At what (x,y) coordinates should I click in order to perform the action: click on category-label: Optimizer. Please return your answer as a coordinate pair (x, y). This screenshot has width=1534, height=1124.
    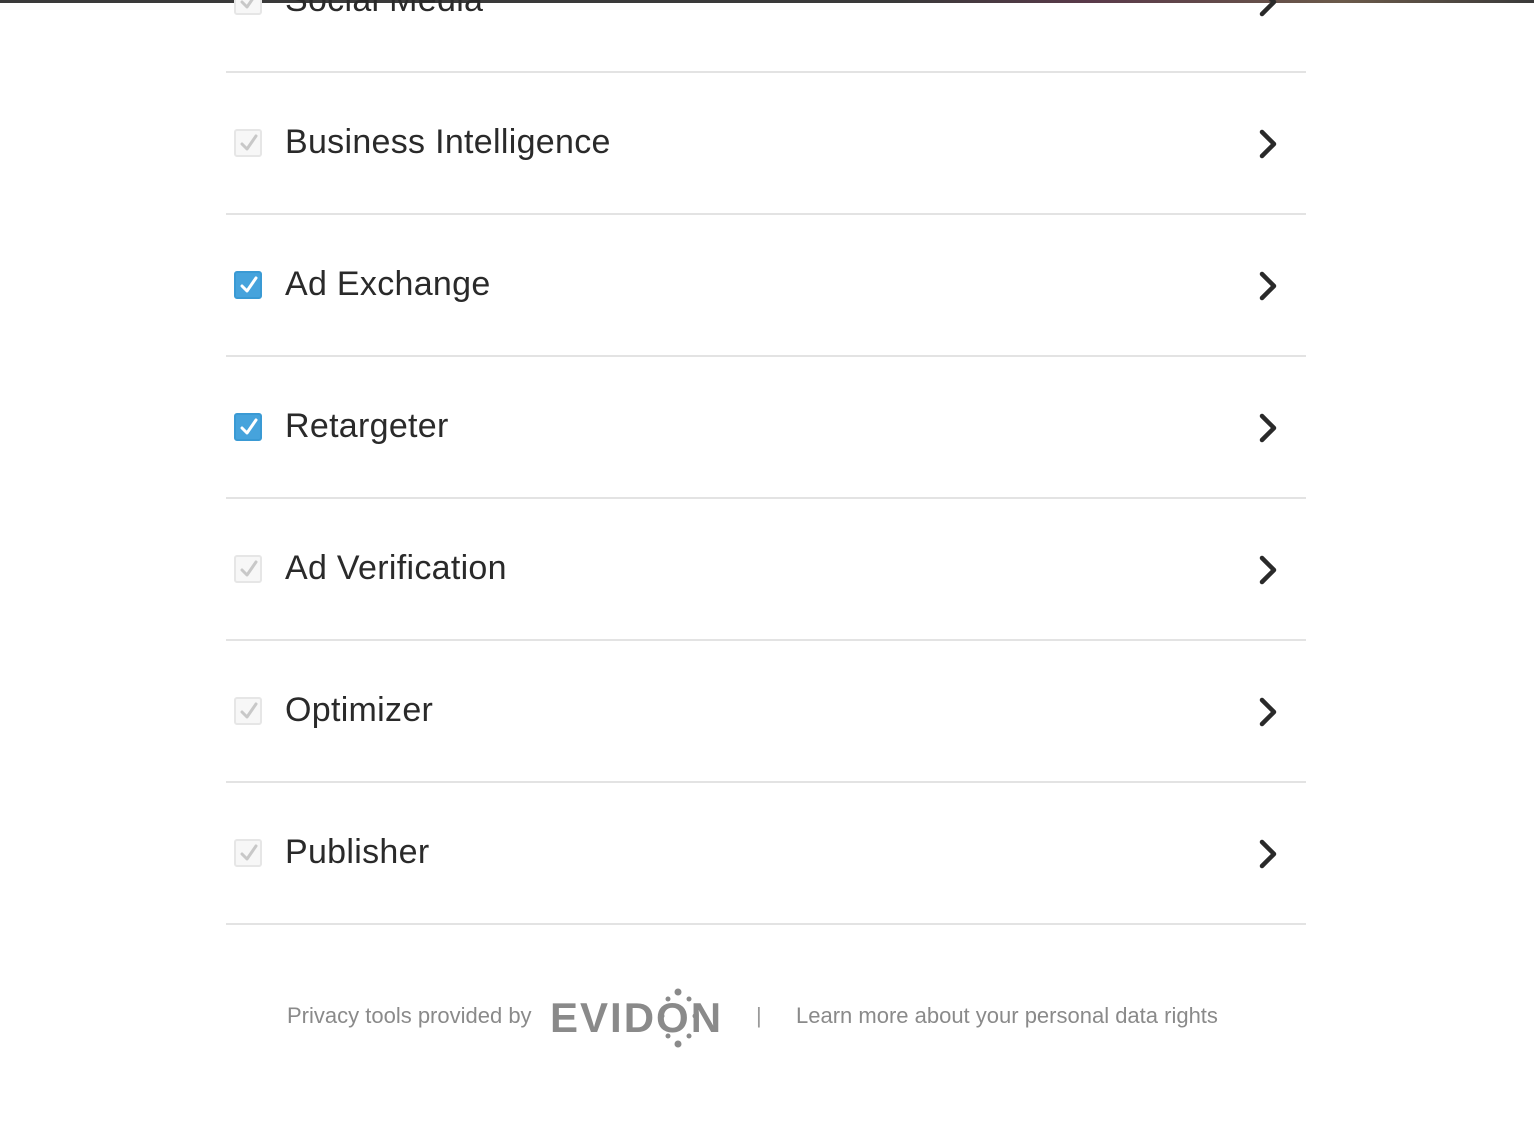
    Looking at the image, I should click on (359, 710).